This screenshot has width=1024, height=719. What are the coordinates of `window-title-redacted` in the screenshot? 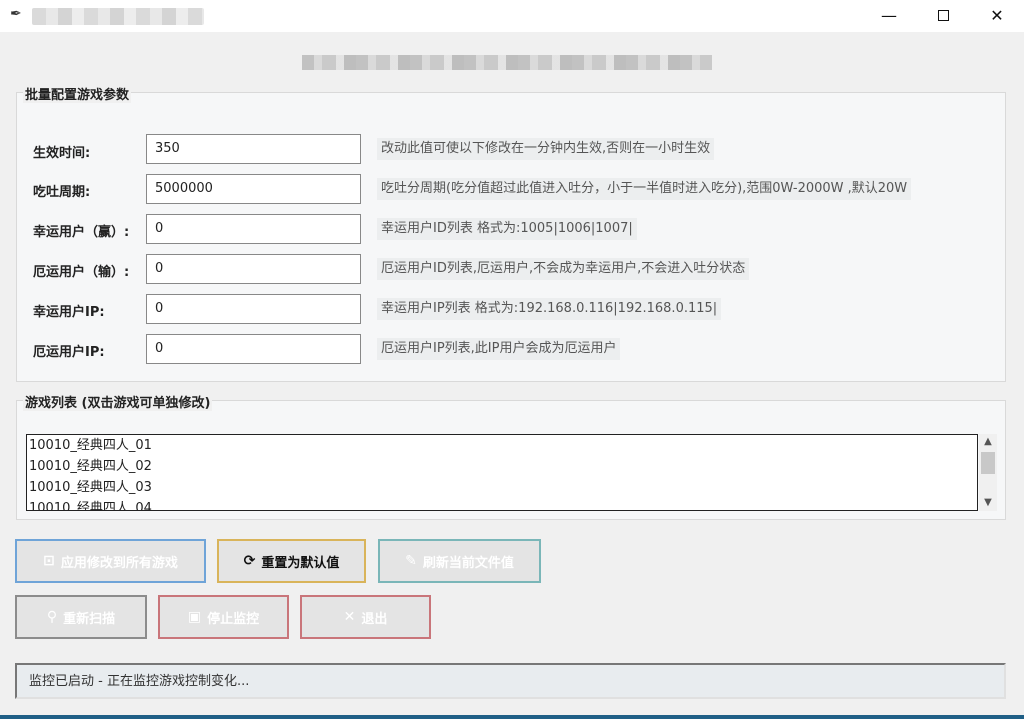 It's located at (118, 16).